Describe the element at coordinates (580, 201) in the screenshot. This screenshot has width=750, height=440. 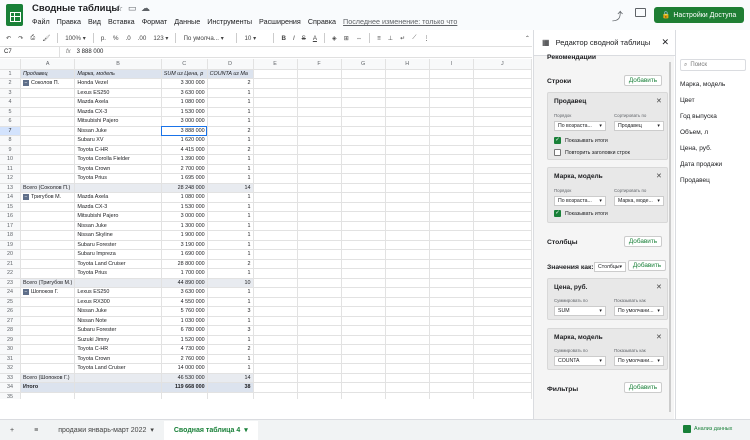
I see `order-select: По возраста... ▾` at that location.